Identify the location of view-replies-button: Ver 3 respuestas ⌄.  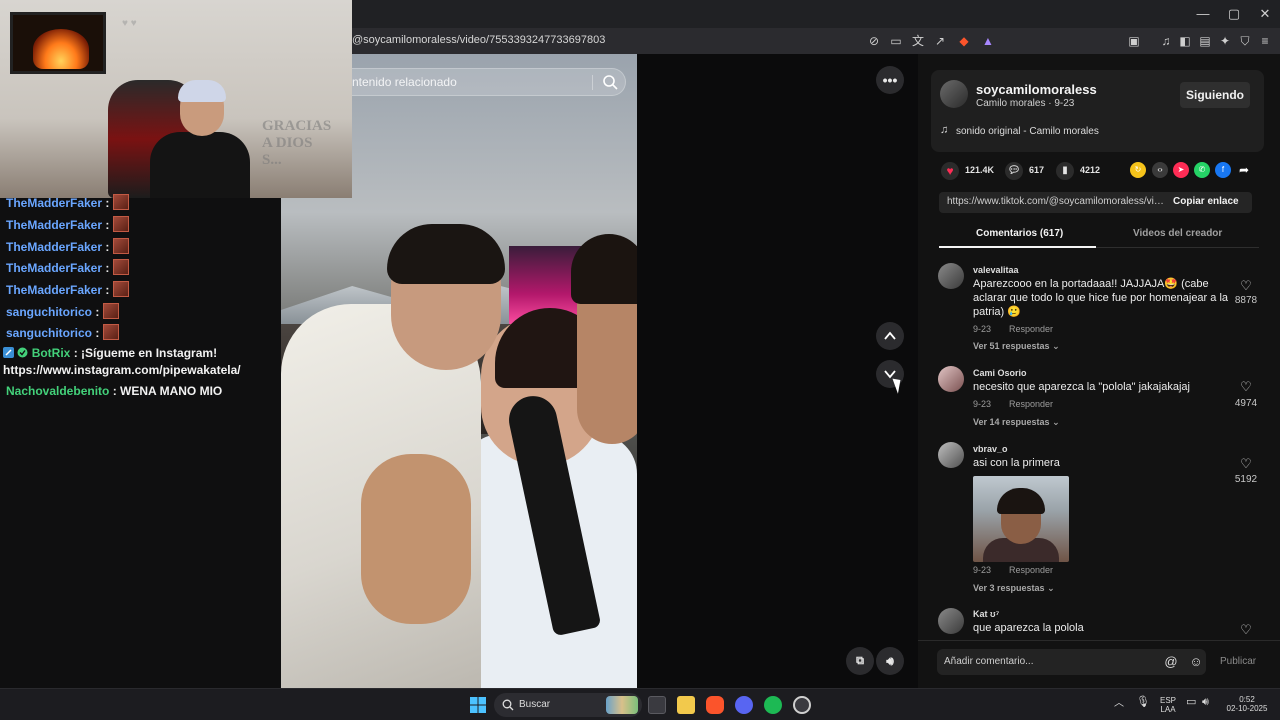
(1014, 588).